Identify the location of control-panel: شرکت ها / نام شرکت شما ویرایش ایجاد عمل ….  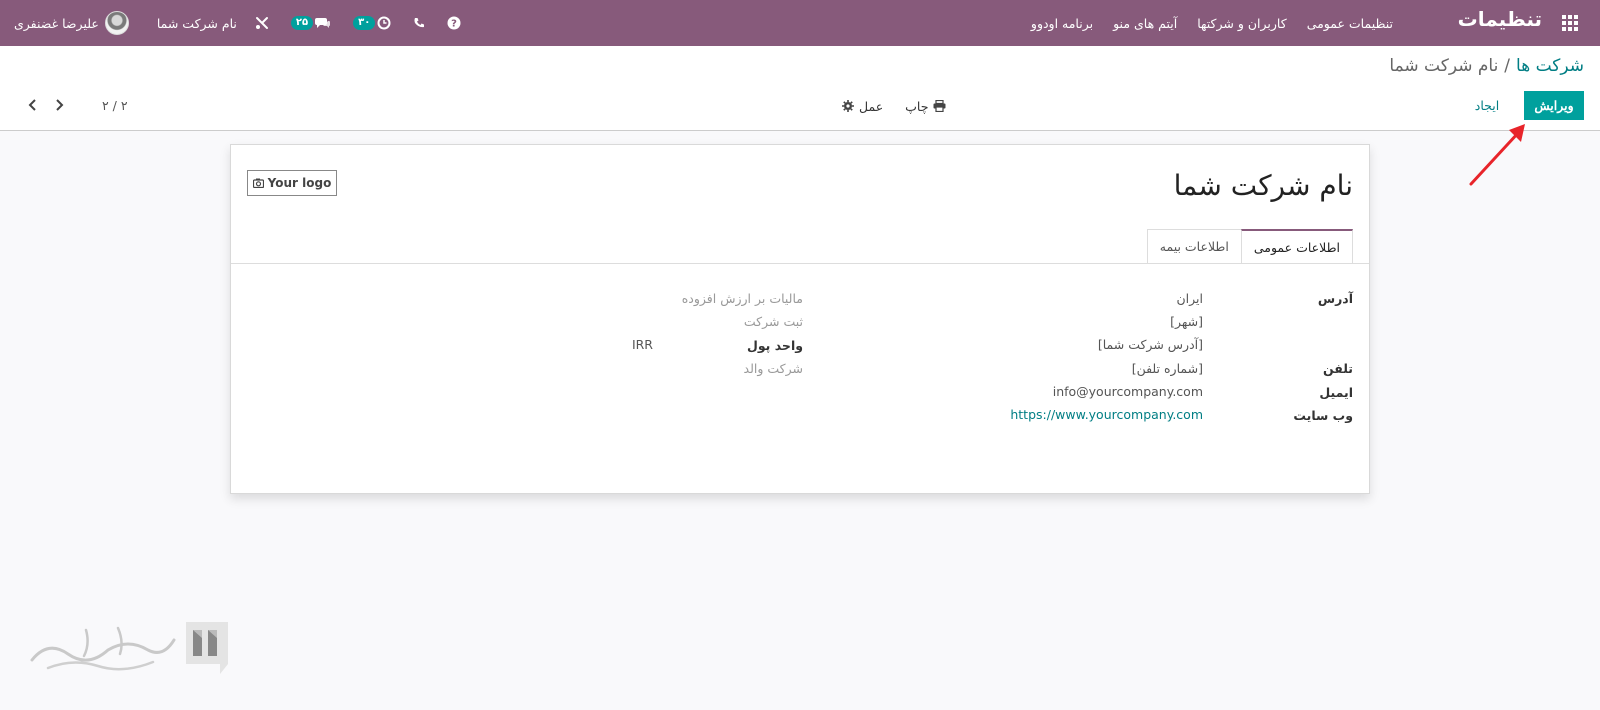
(800, 88).